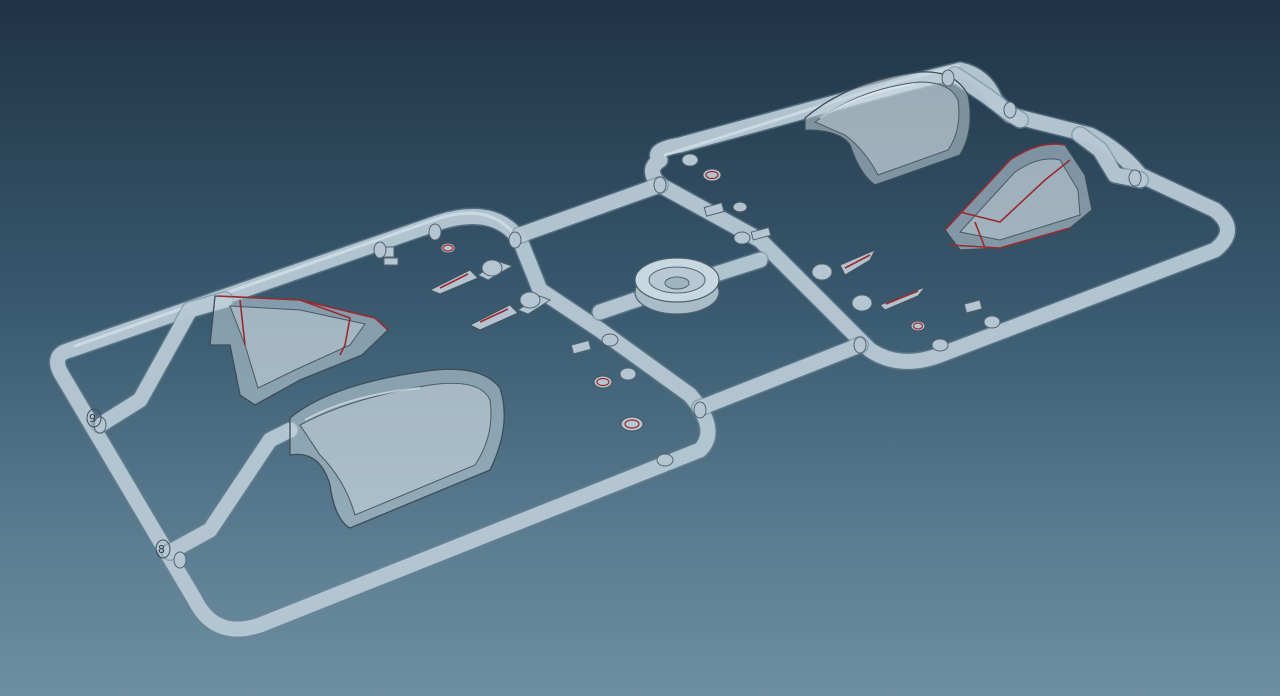 Image resolution: width=1280 pixels, height=696 pixels. I want to click on rear-canopy-left, so click(397, 448).